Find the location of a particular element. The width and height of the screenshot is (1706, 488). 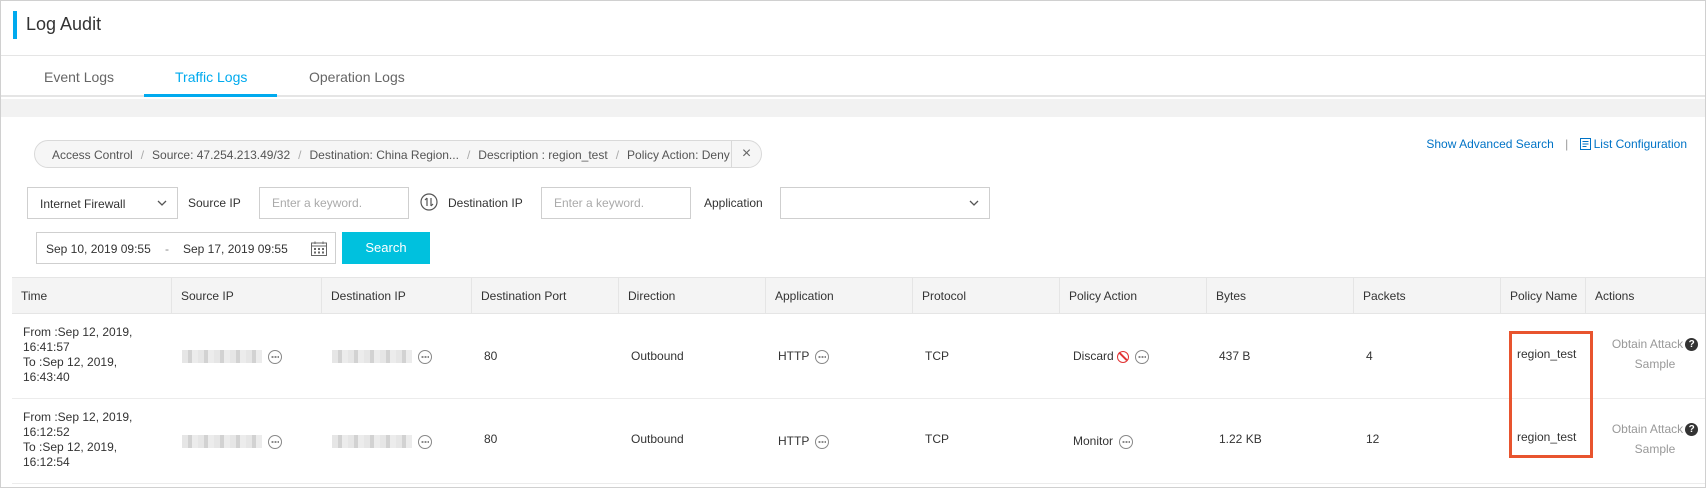

policy-action-cell: Discard is located at coordinates (1111, 356).